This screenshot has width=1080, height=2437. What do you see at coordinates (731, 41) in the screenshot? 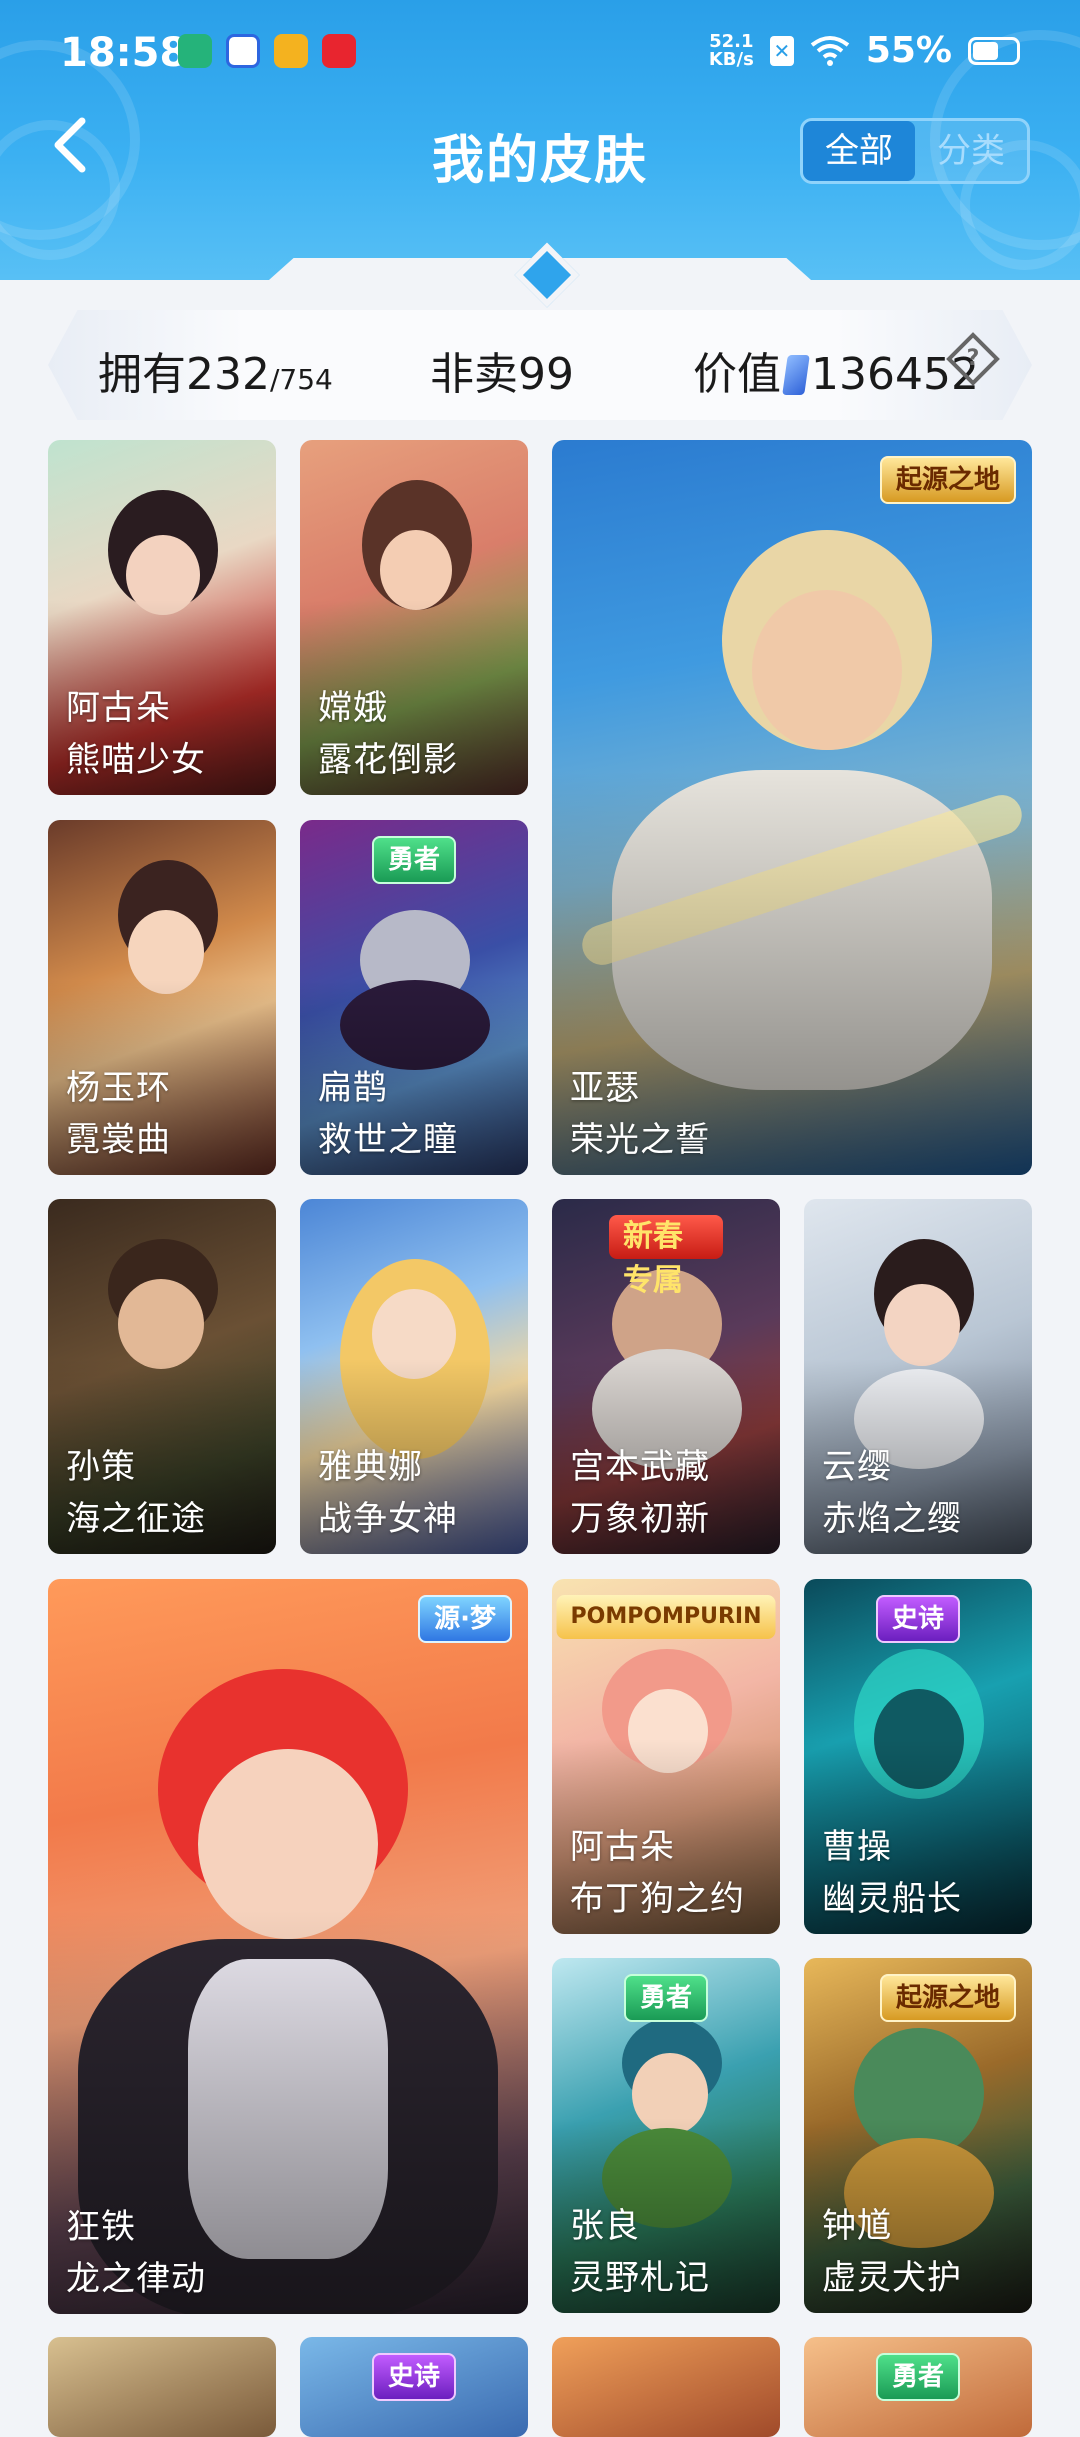
I see `network-speed-value: 52.1` at bounding box center [731, 41].